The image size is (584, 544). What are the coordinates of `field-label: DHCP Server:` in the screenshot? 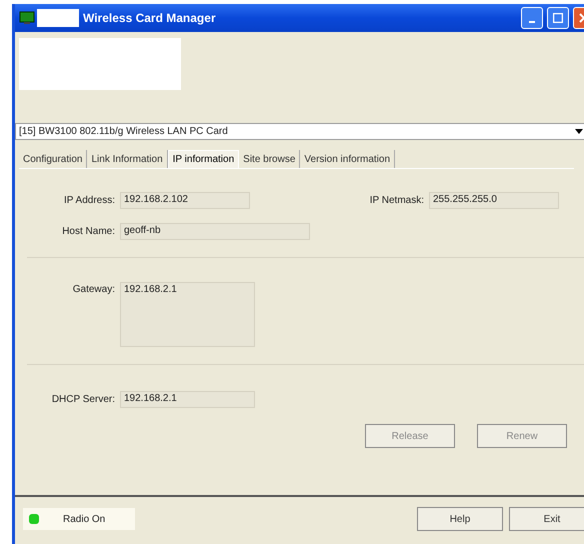 It's located at (82, 399).